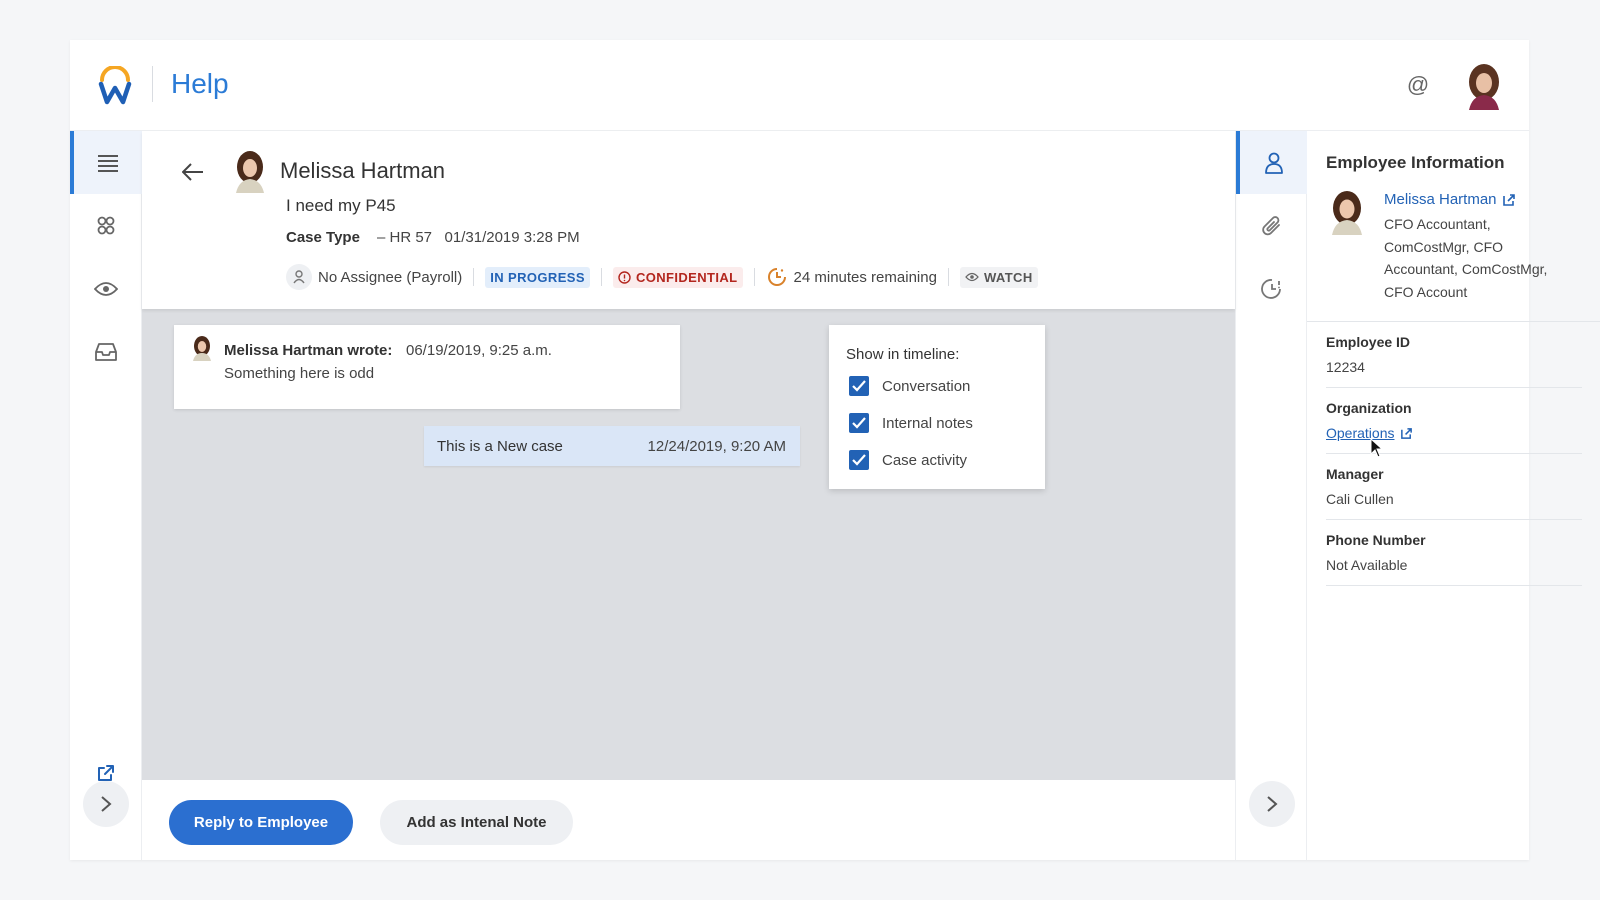 The width and height of the screenshot is (1600, 900). What do you see at coordinates (202, 348) in the screenshot?
I see `message-avatar` at bounding box center [202, 348].